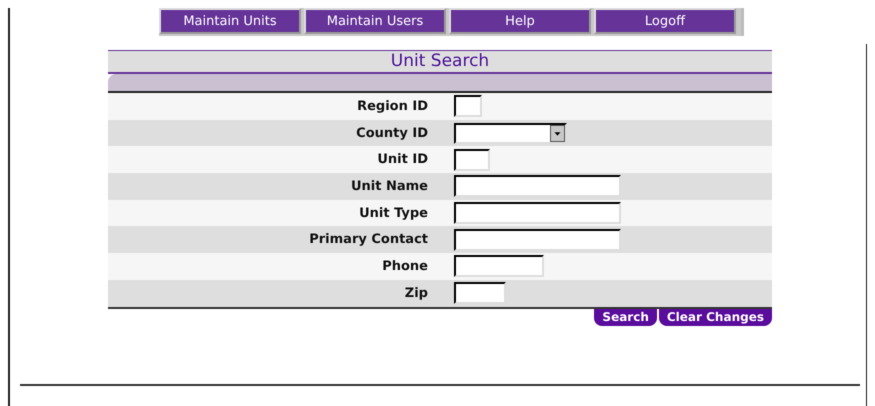 This screenshot has width=875, height=406. I want to click on form-title: Unit Search, so click(440, 62).